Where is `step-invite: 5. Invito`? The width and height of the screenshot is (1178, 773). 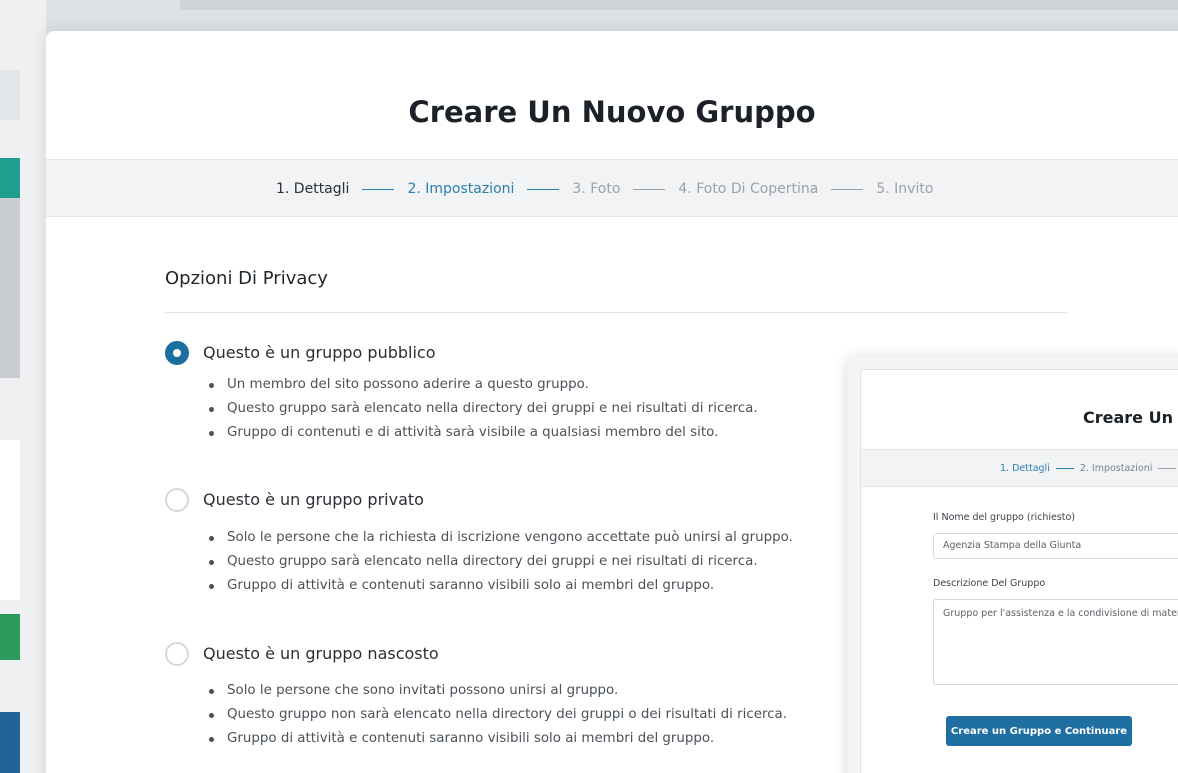 step-invite: 5. Invito is located at coordinates (904, 189).